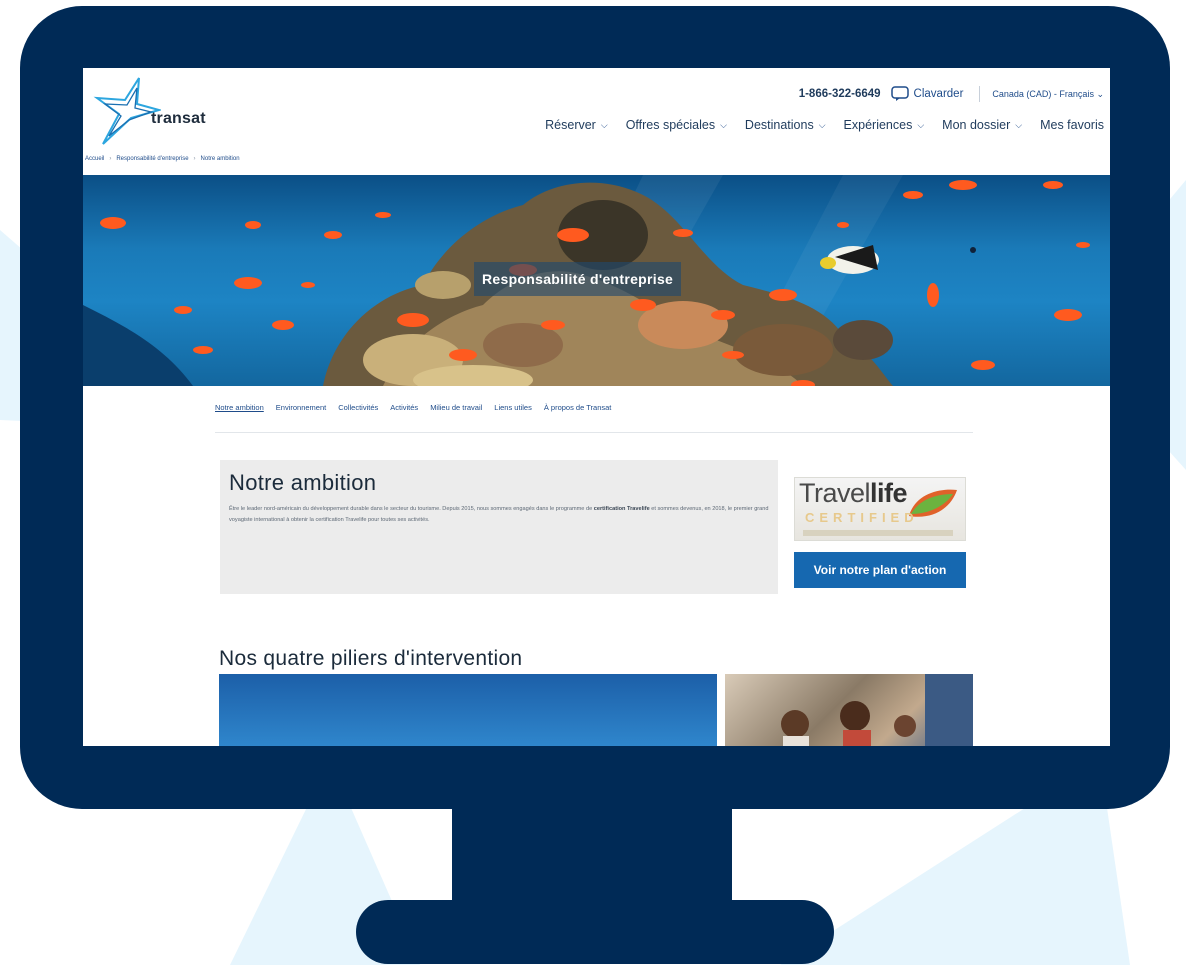 This screenshot has height=965, width=1186. Describe the element at coordinates (840, 94) in the screenshot. I see `phone-number: 1-866-322-6649` at that location.